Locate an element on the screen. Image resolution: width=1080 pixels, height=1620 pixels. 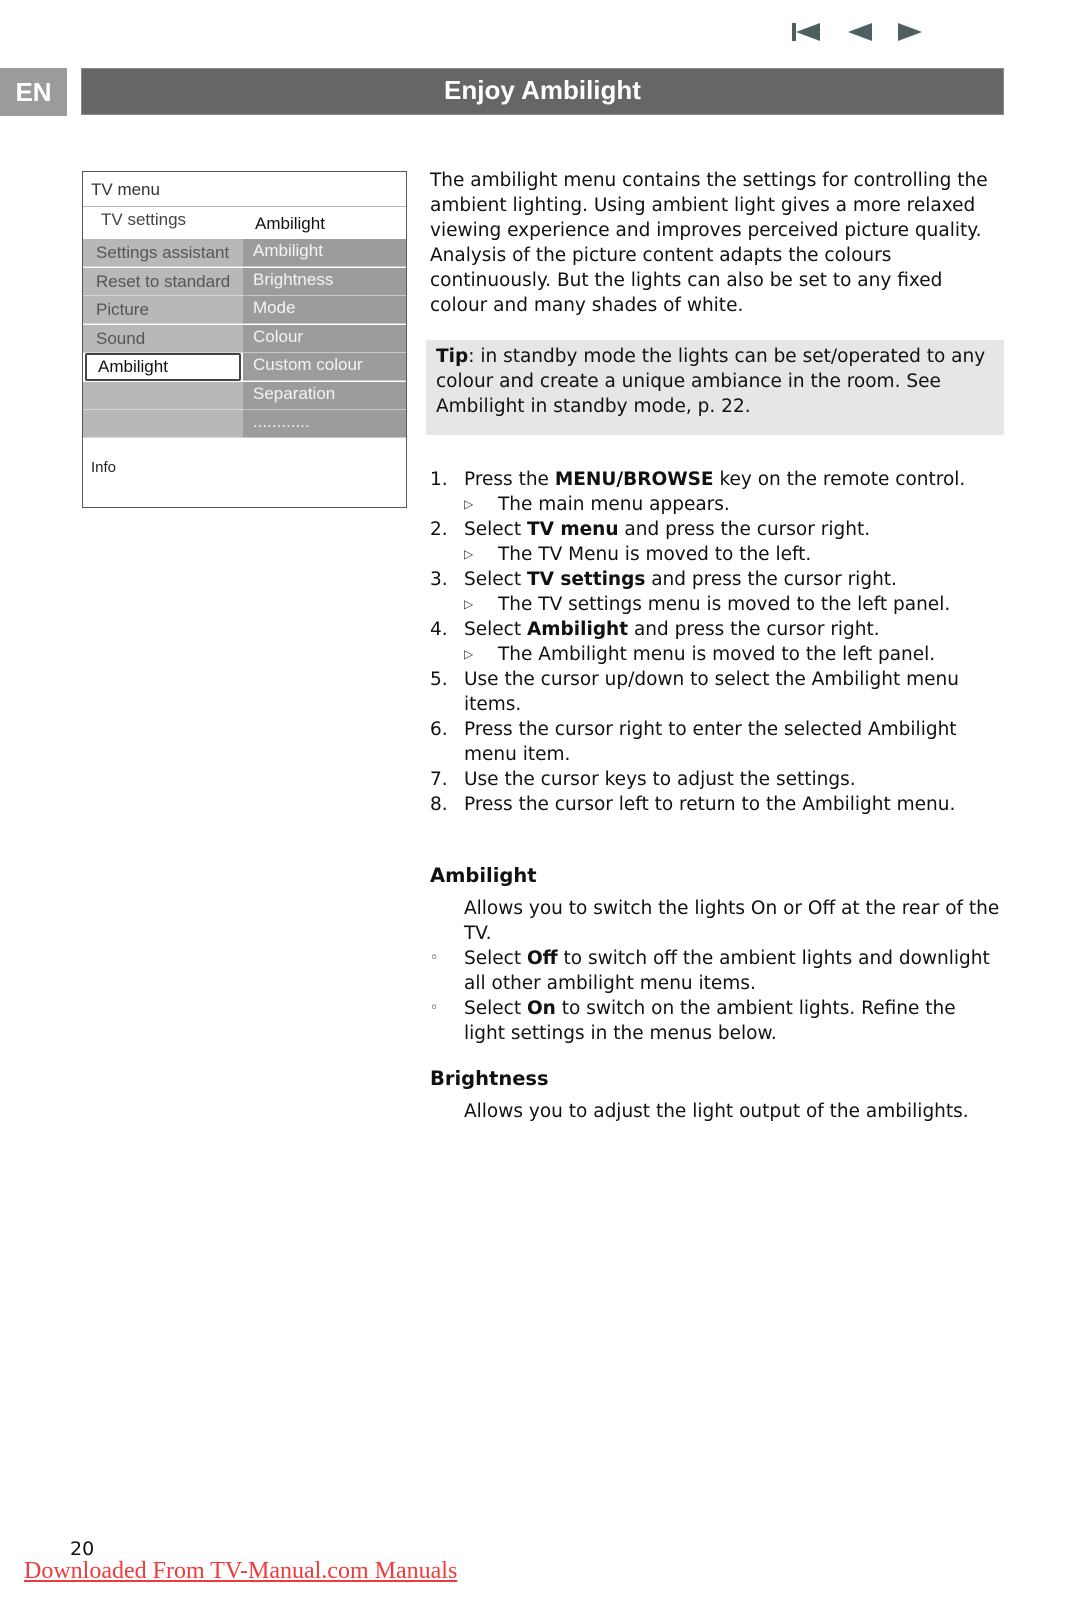
tip-label: Tip is located at coordinates (452, 356).